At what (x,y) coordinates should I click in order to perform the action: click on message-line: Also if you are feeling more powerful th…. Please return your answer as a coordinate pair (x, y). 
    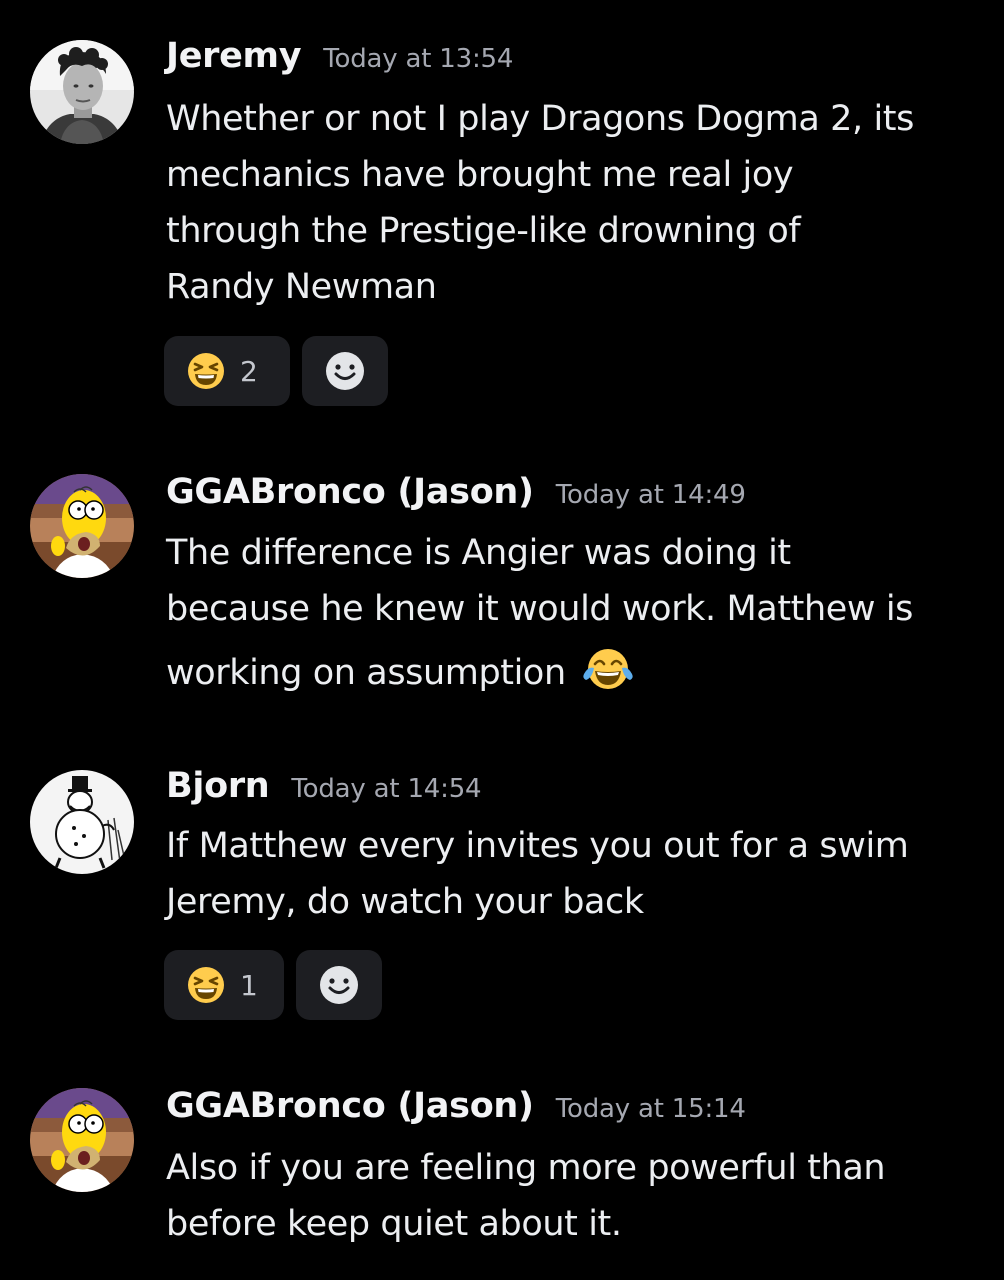
    Looking at the image, I should click on (526, 1168).